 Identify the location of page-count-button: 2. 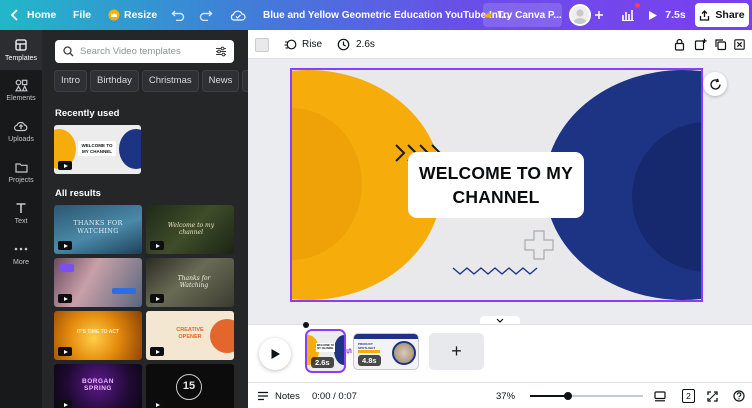
(688, 395).